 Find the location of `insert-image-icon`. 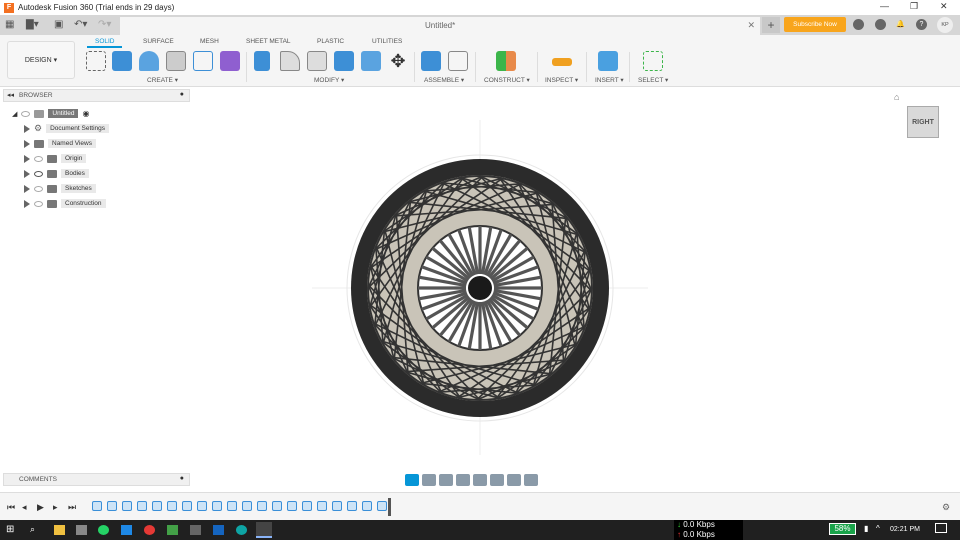

insert-image-icon is located at coordinates (608, 61).